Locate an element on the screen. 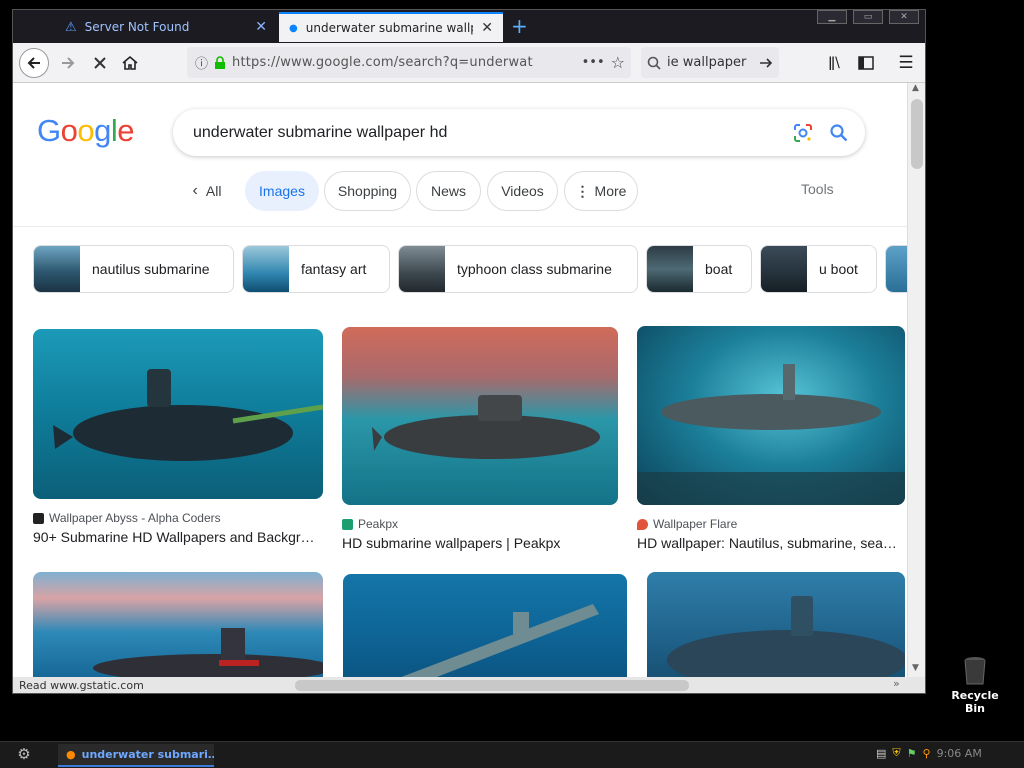 This screenshot has width=1024, height=768. tab-label: All is located at coordinates (213, 191).